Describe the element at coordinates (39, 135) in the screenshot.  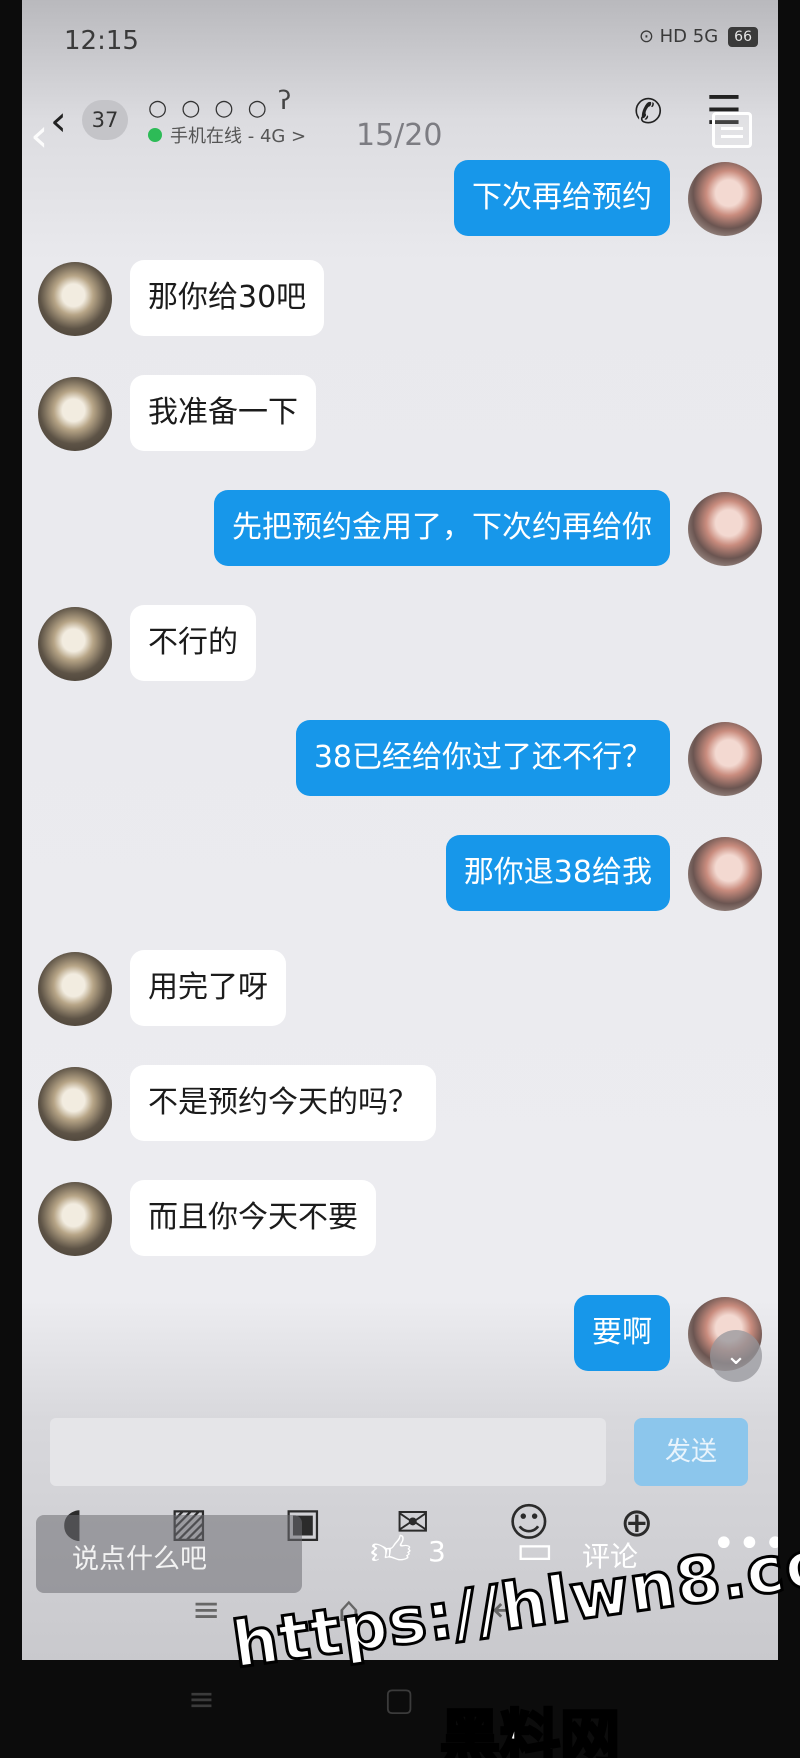
I see `overlay-back-icon: ‹` at that location.